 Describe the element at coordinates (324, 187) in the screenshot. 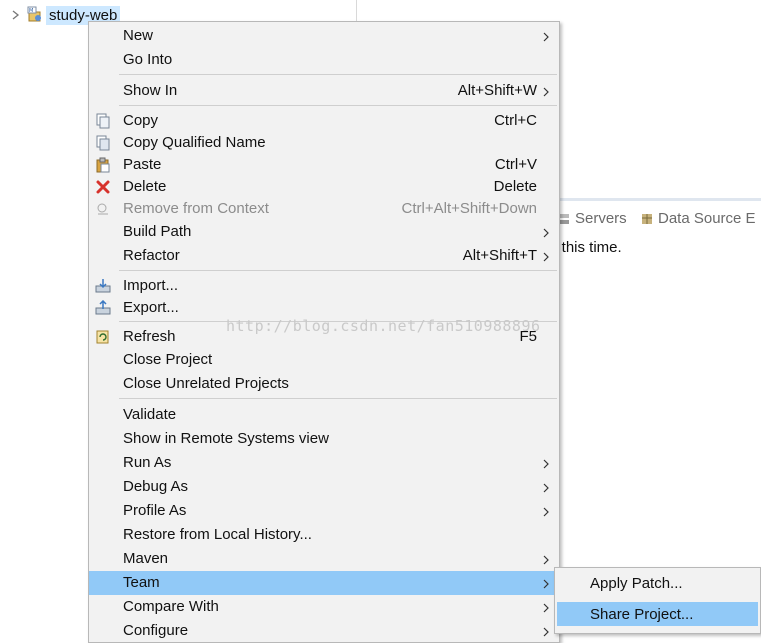

I see `menu-item-delete: Delete Delete` at that location.